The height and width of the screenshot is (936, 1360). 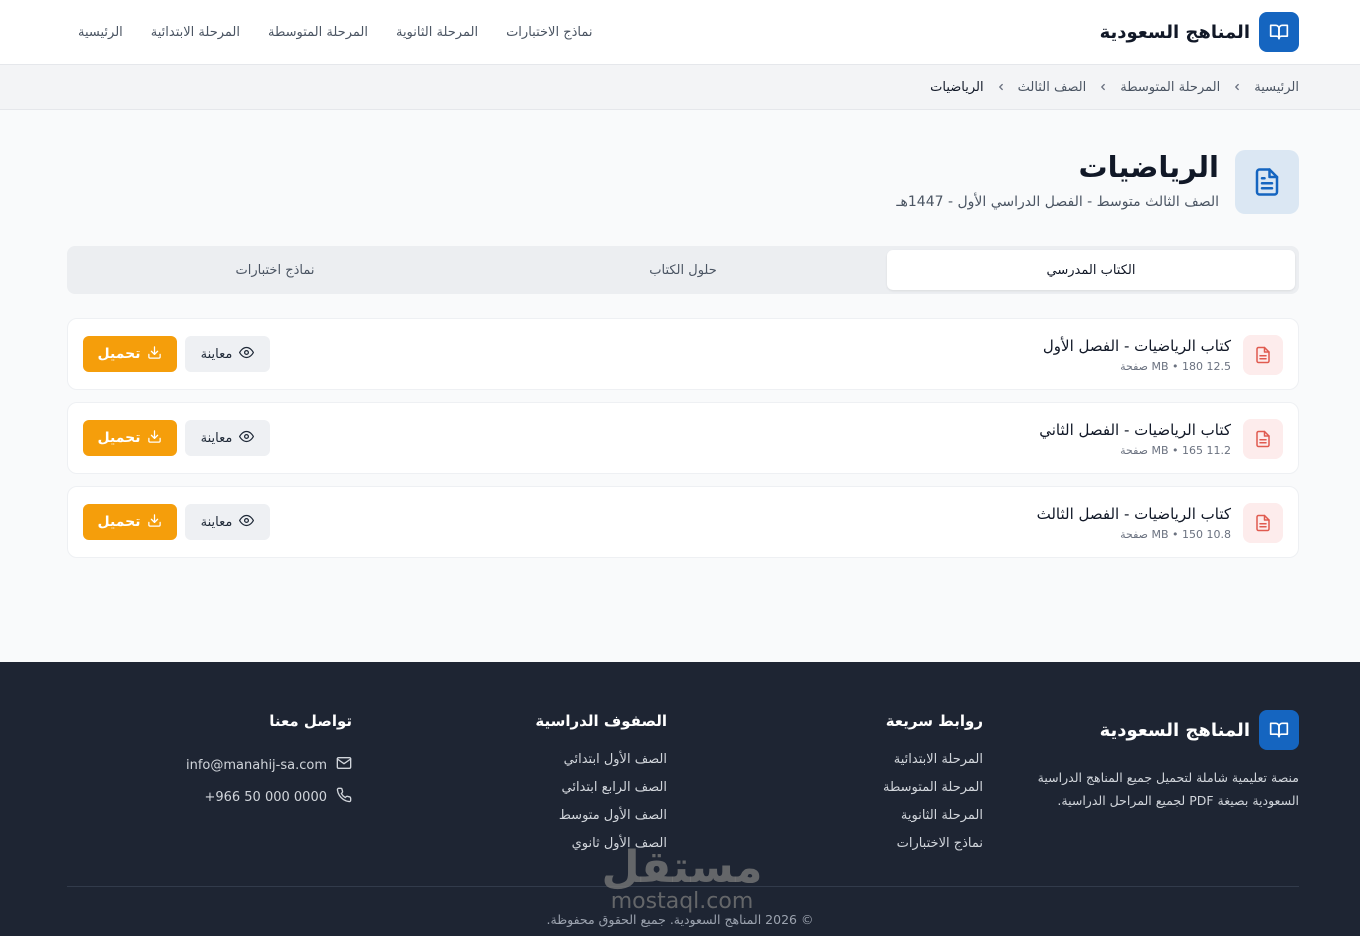 I want to click on footer-quick-links-title: روابط سريعة, so click(x=934, y=721).